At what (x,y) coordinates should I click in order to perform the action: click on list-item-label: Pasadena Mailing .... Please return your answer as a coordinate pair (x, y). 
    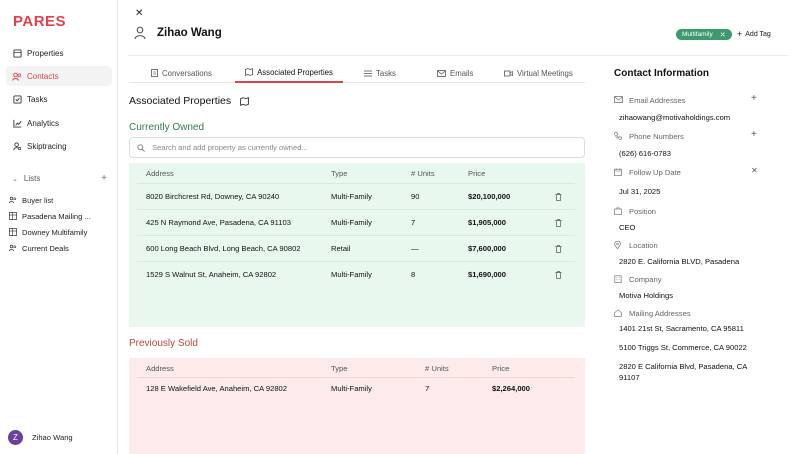
    Looking at the image, I should click on (56, 216).